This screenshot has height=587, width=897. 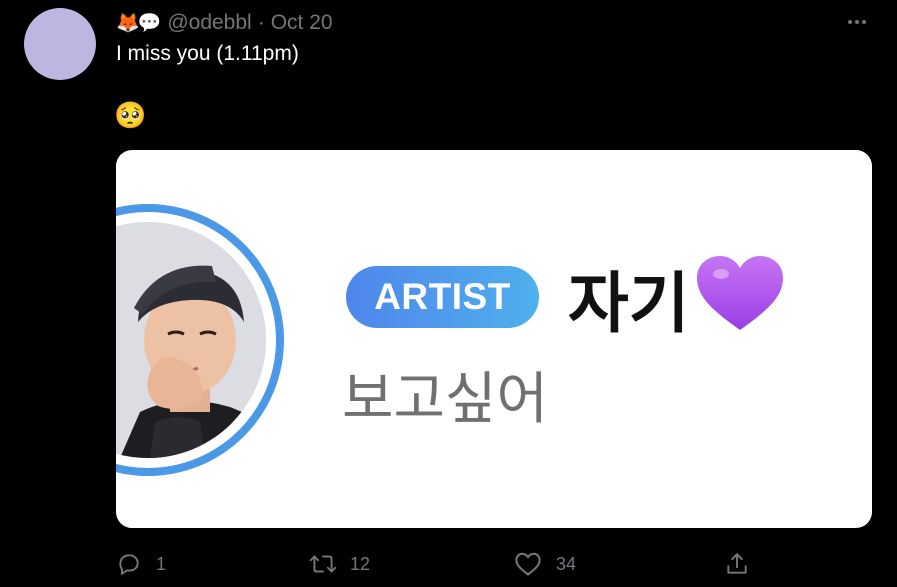 What do you see at coordinates (302, 23) in the screenshot?
I see `tweet-date: Oct 20` at bounding box center [302, 23].